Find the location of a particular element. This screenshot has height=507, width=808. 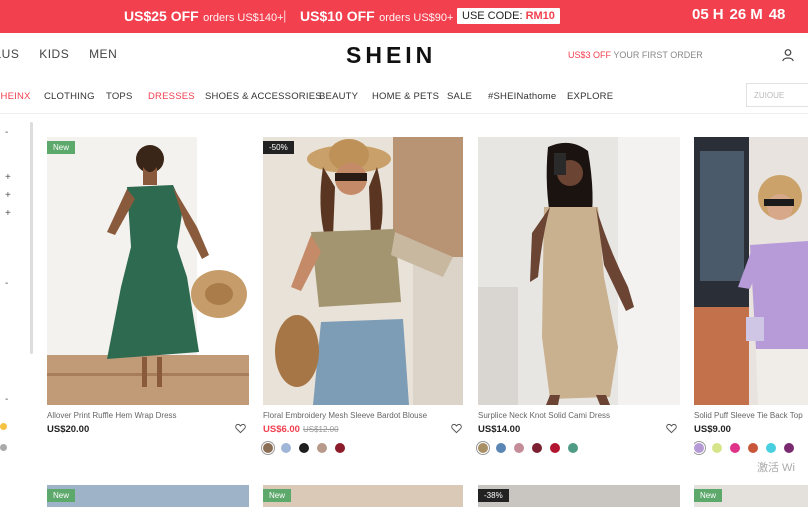

promo-offer-1-amount: US$25 OFF is located at coordinates (161, 16).